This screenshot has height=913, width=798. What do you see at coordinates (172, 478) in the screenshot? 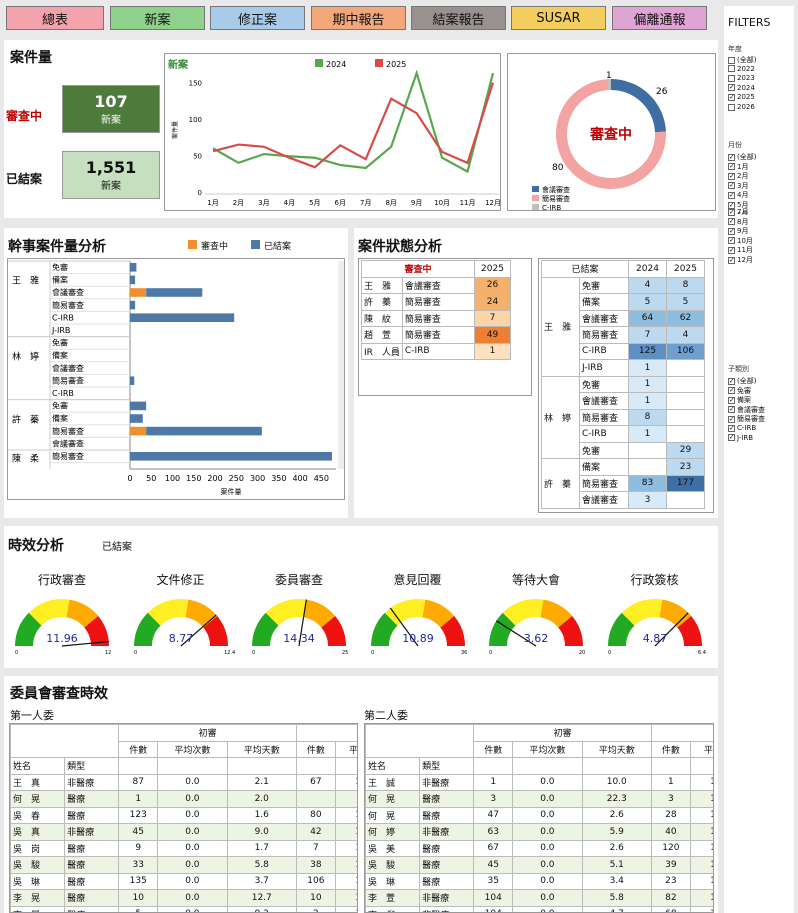
I see `x-tick-label: 100` at bounding box center [172, 478].